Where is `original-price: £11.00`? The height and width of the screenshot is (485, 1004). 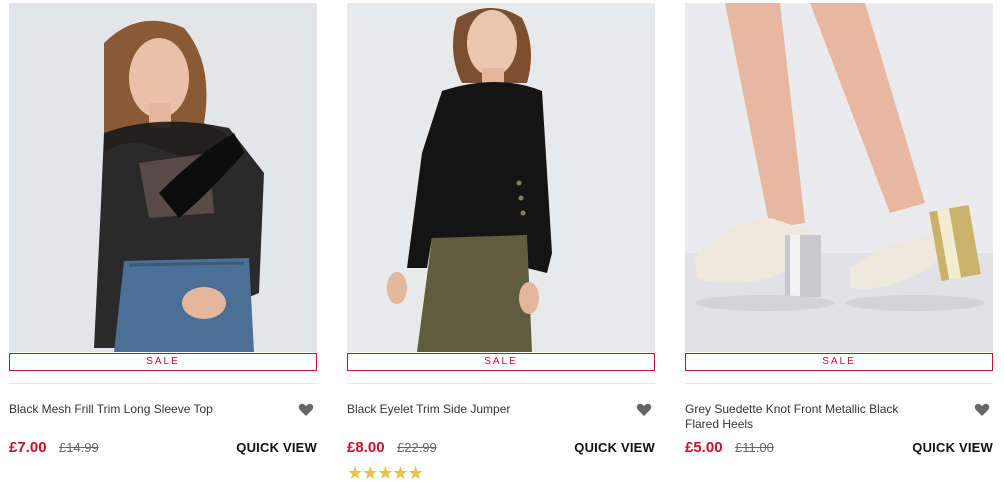
original-price: £11.00 is located at coordinates (754, 447).